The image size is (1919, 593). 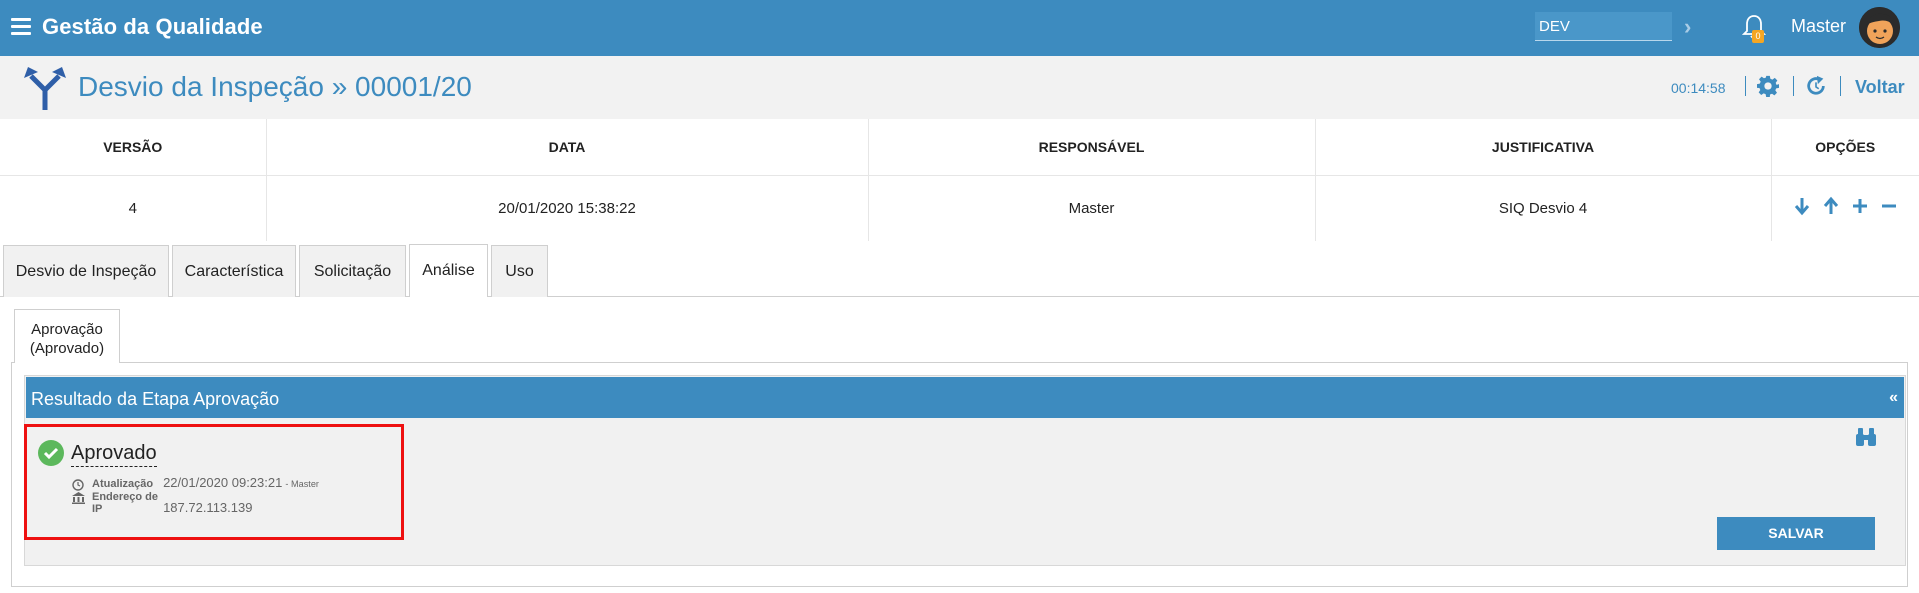 I want to click on column-header-date: DATA, so click(x=567, y=147).